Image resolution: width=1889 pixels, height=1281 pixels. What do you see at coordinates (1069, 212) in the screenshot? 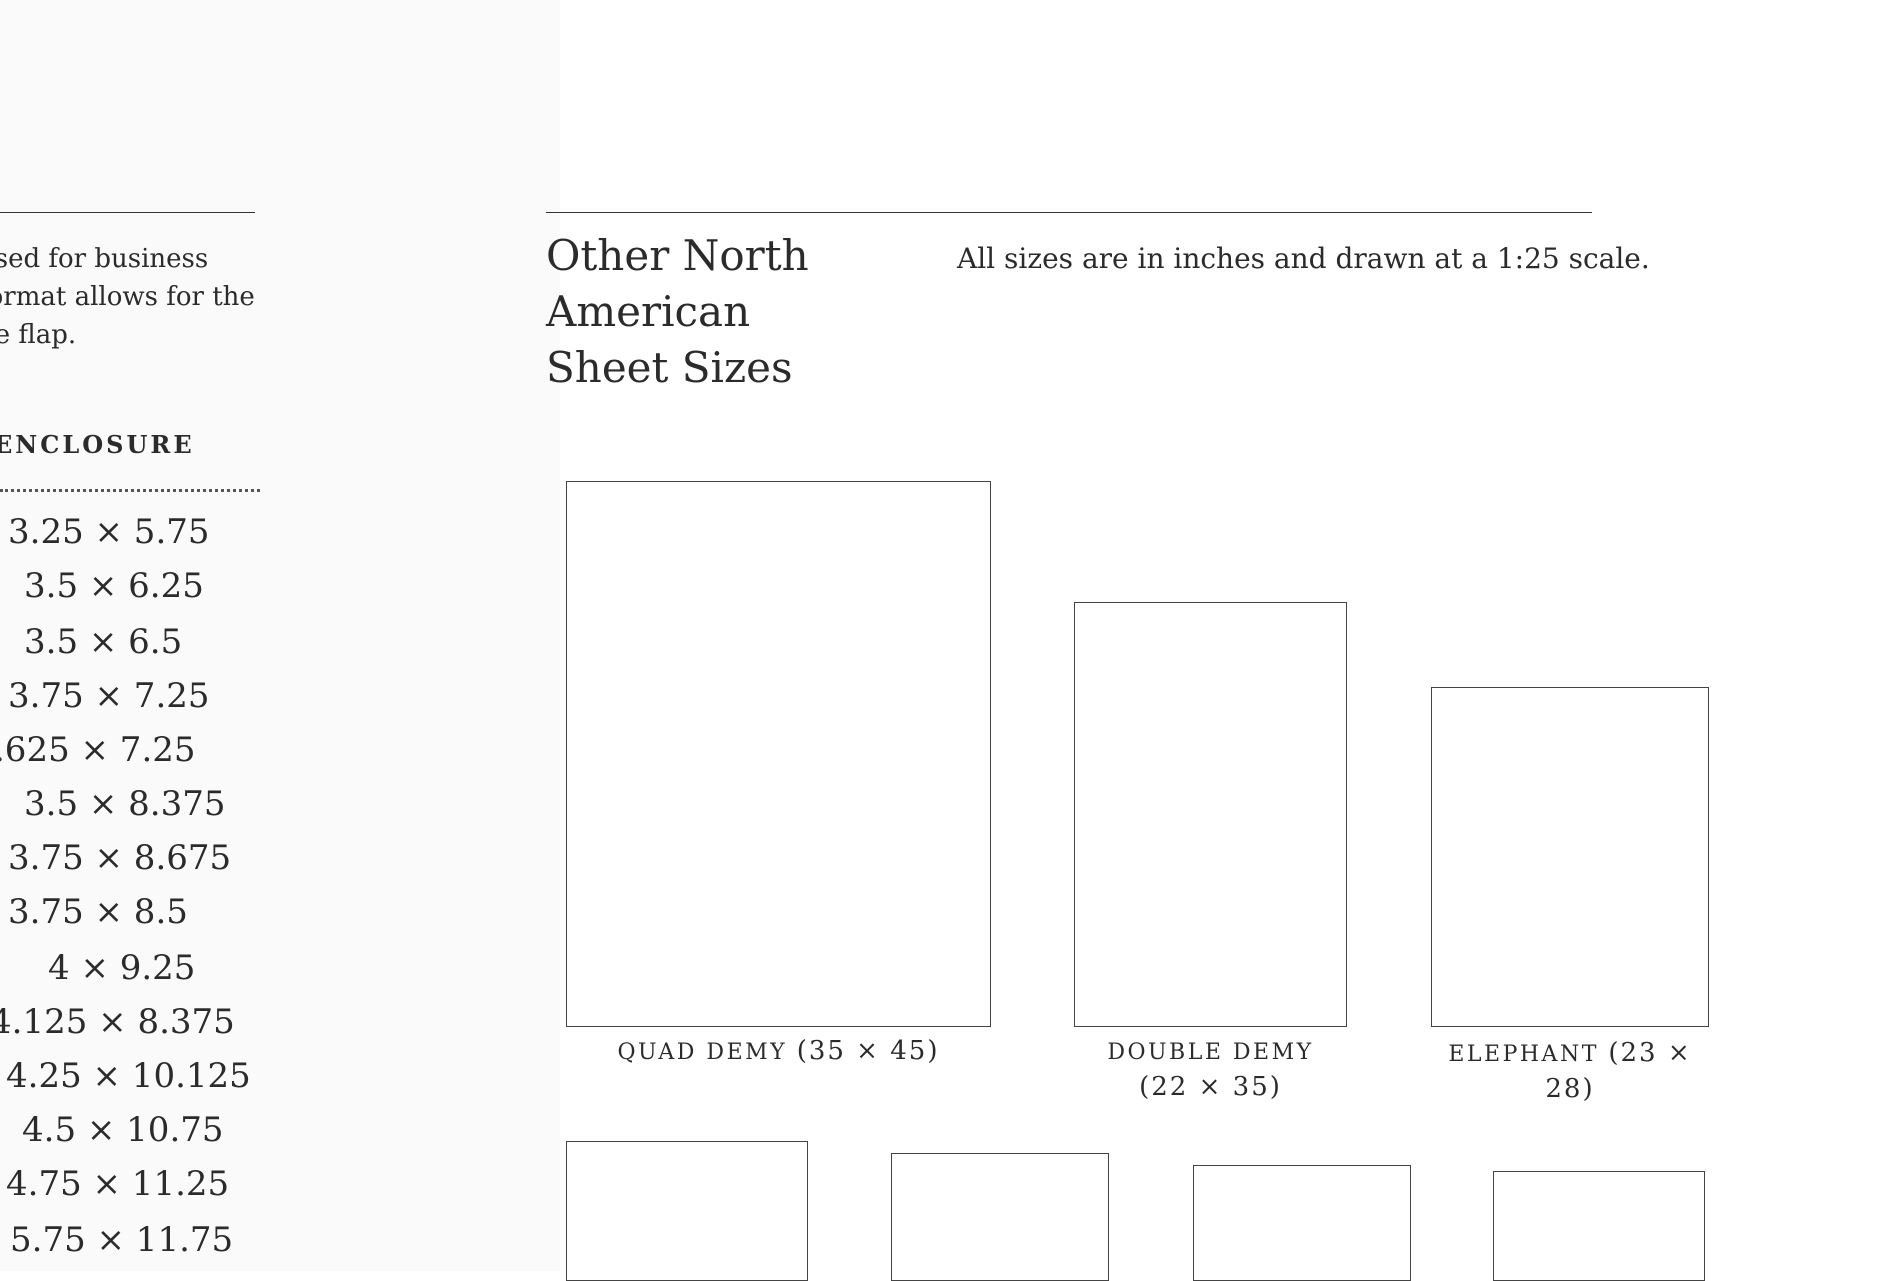
I see `main-divider` at bounding box center [1069, 212].